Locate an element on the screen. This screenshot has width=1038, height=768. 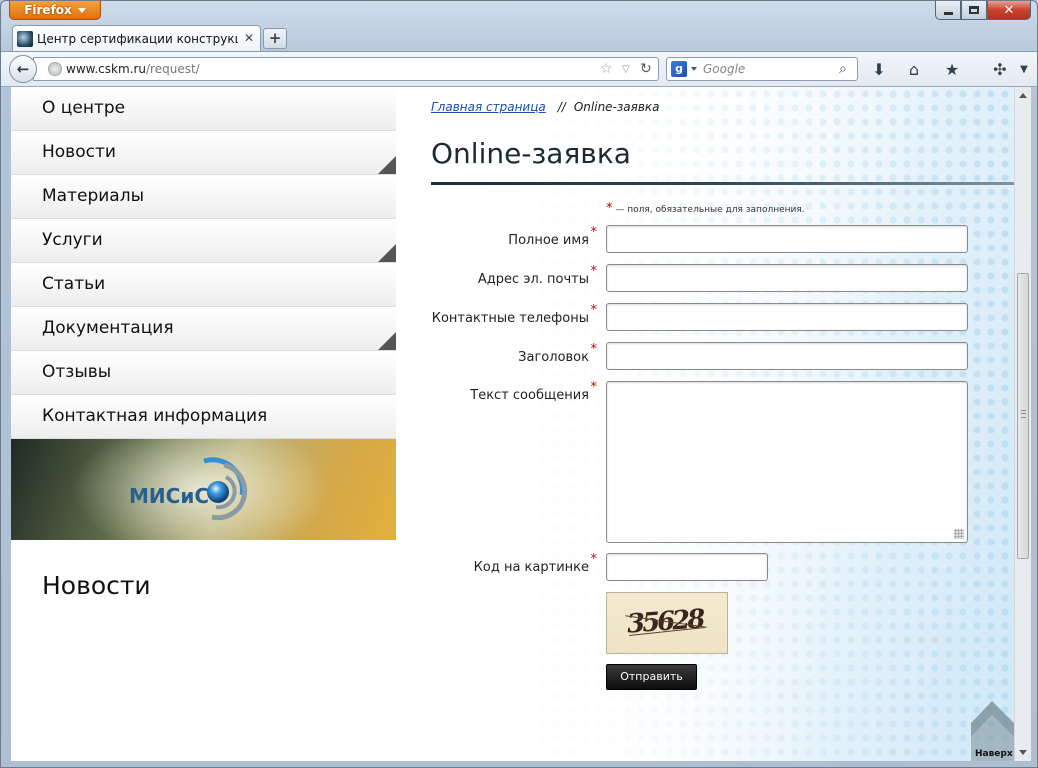
search-bar: g Google ⌕ is located at coordinates (762, 69).